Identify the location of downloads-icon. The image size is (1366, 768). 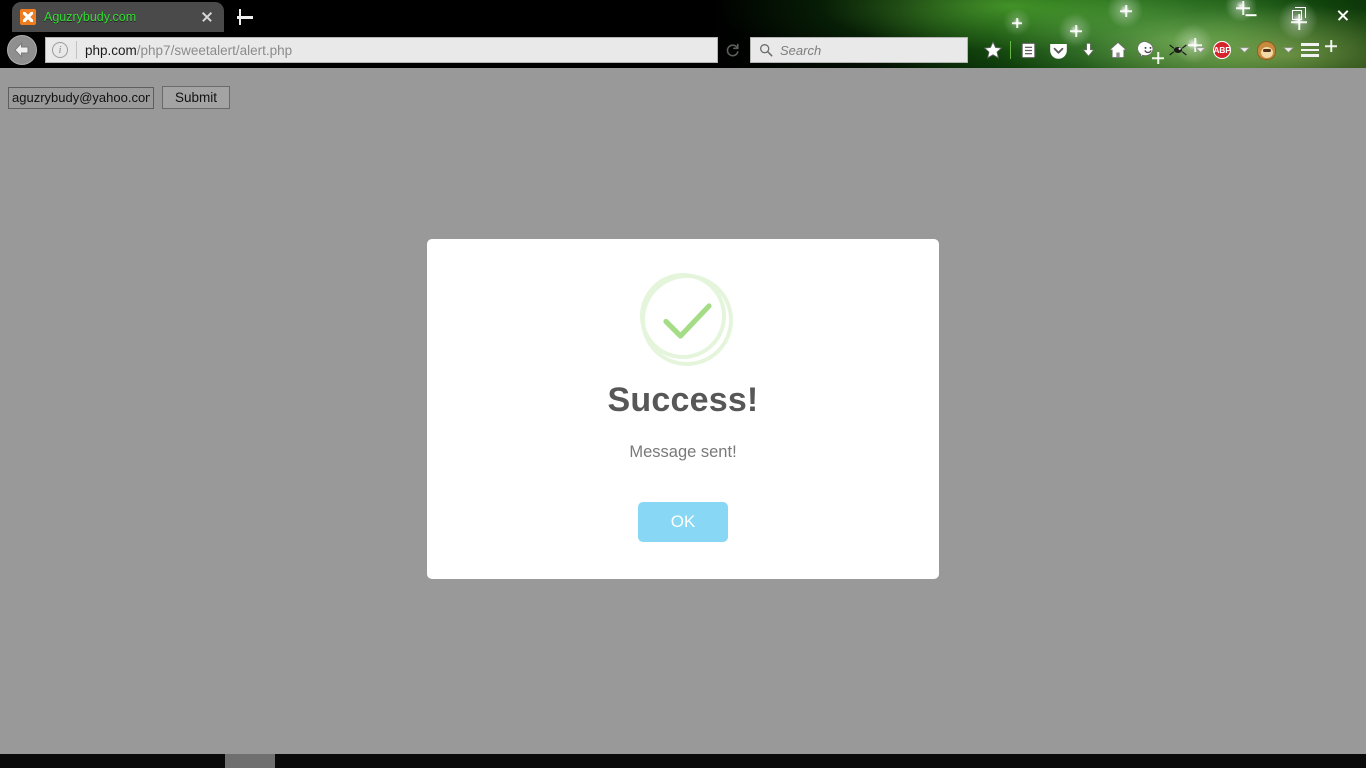
(1088, 50).